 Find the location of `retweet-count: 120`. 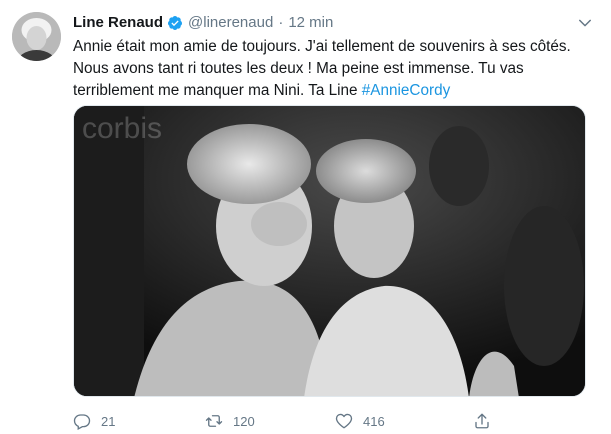

retweet-count: 120 is located at coordinates (244, 421).